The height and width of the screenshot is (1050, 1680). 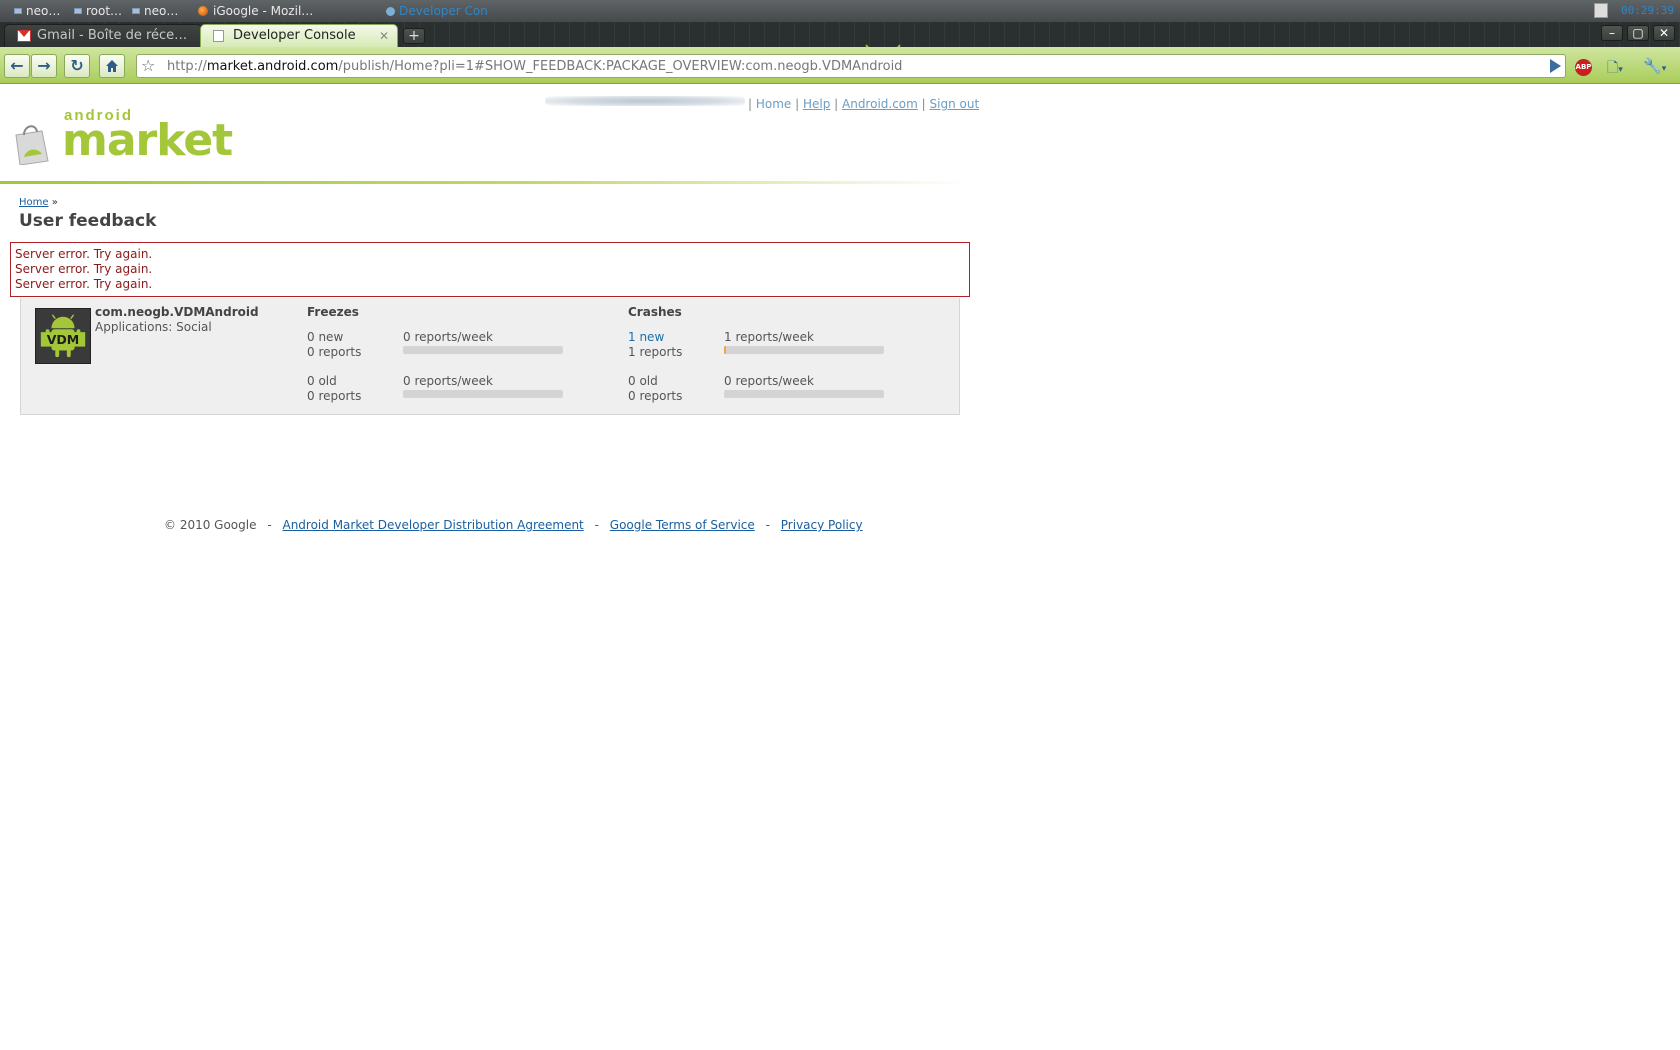 What do you see at coordinates (485, 182) in the screenshot?
I see `header-divider` at bounding box center [485, 182].